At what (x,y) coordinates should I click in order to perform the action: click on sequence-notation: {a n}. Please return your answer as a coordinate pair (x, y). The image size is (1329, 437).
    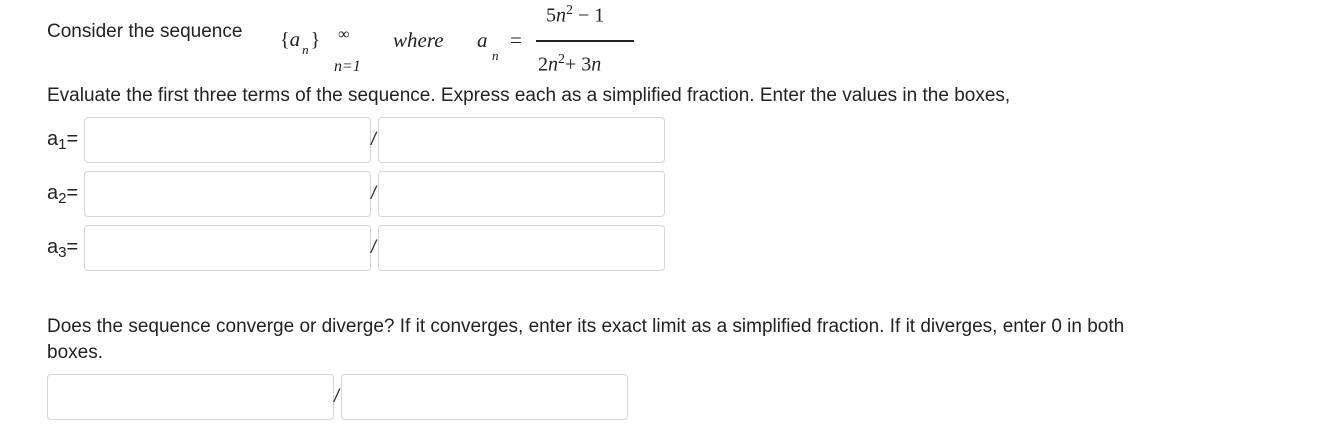
    Looking at the image, I should click on (300, 42).